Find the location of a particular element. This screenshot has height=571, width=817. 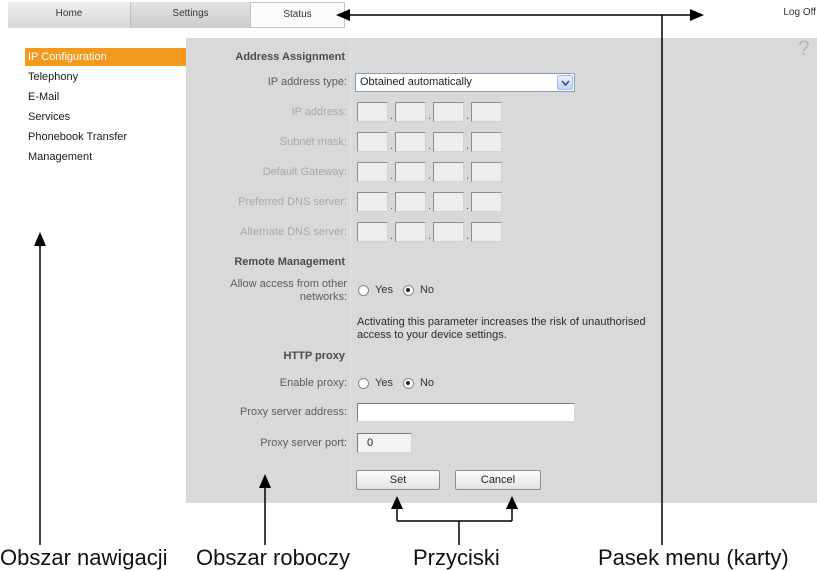

ip-address-type-select: Obtained automatically is located at coordinates (465, 82).